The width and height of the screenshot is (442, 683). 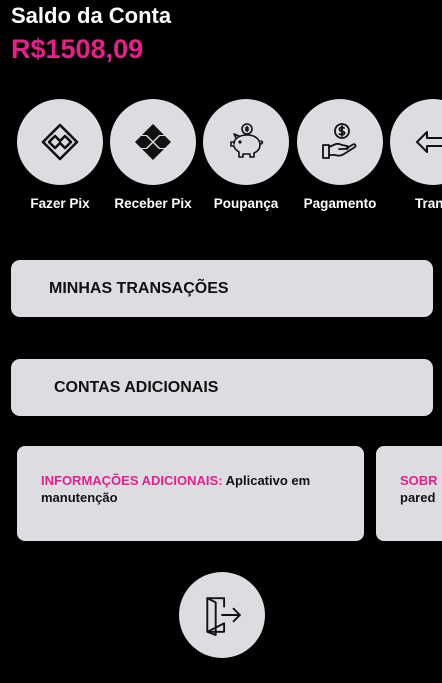 I want to click on poupanca-button, so click(x=246, y=142).